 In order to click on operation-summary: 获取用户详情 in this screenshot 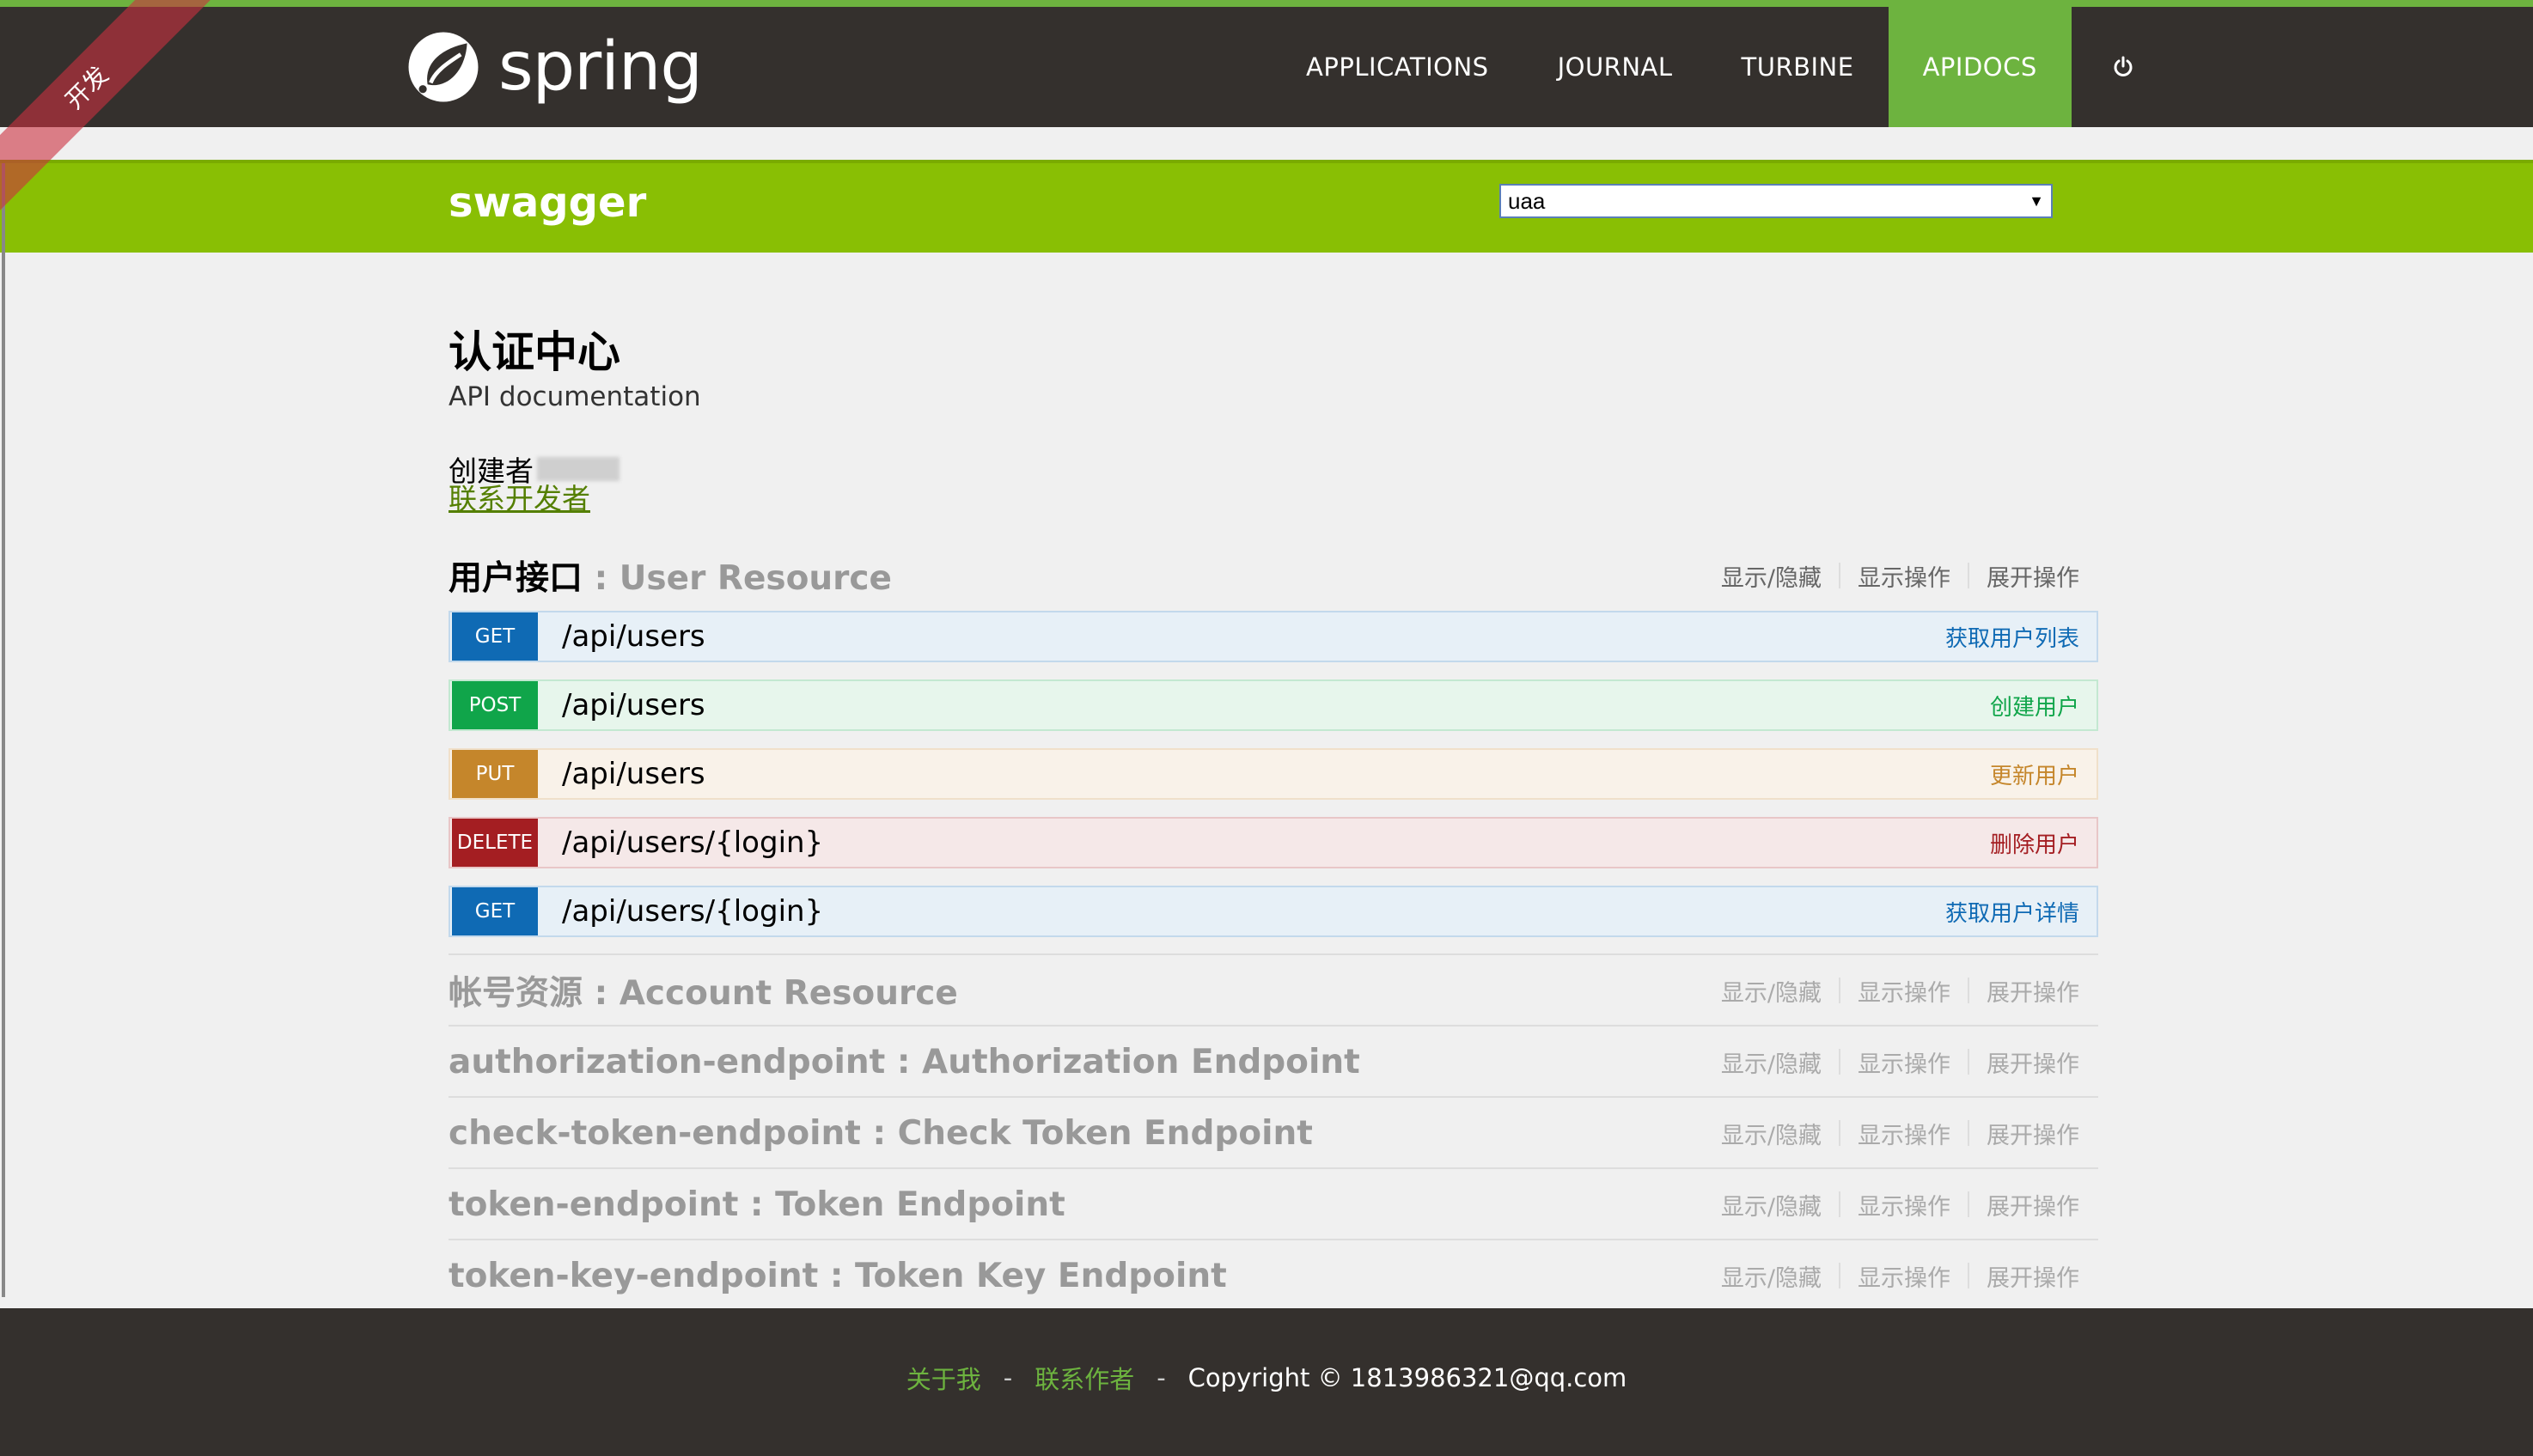, I will do `click(2012, 912)`.